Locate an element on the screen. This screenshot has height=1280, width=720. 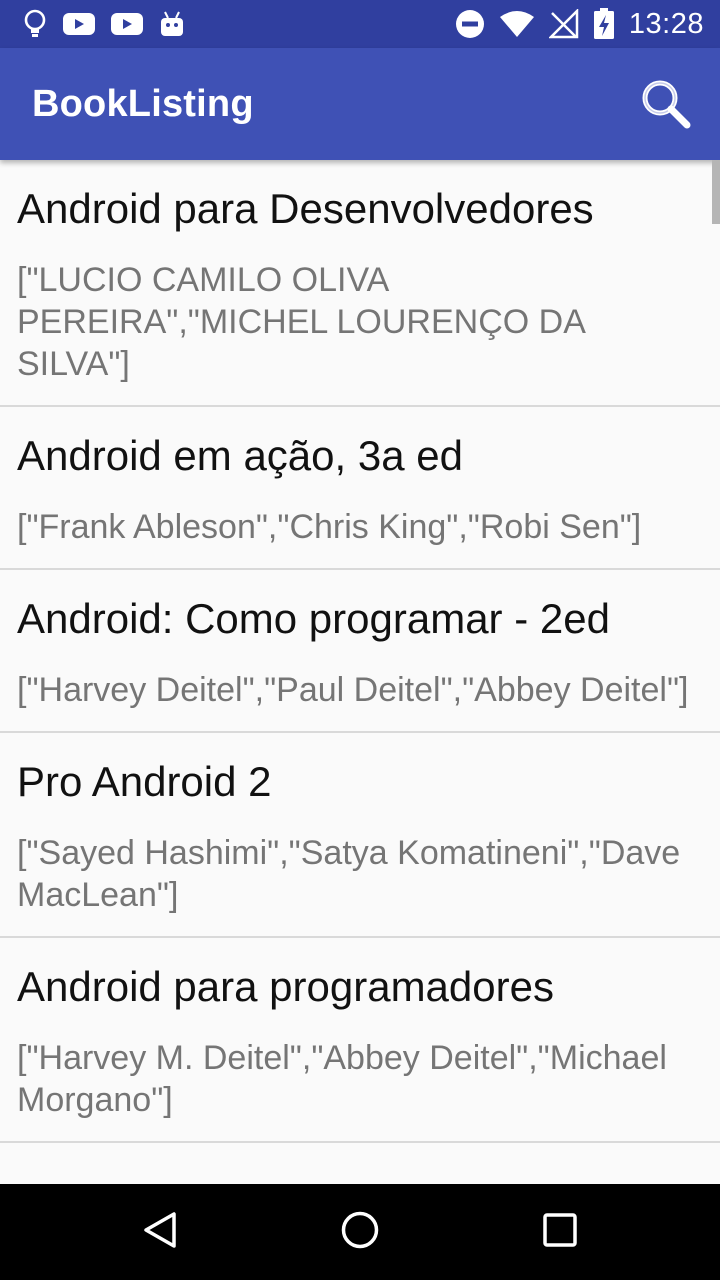
search-button is located at coordinates (666, 104).